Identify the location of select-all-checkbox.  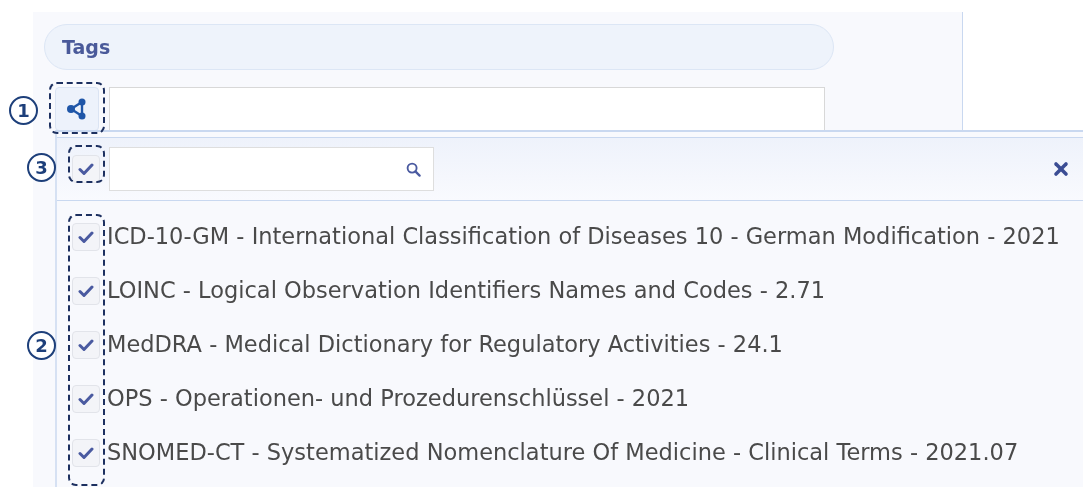
(86, 169).